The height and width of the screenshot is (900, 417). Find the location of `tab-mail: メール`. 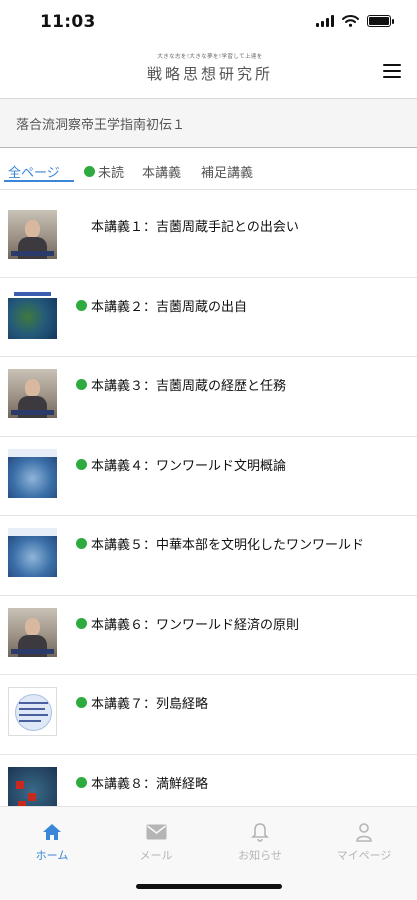

tab-mail: メール is located at coordinates (156, 842).